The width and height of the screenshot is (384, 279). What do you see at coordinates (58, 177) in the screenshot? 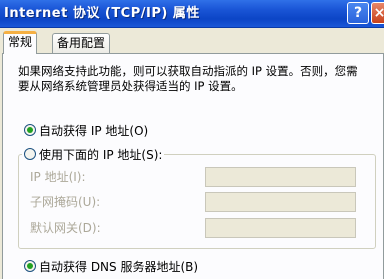
I see `ip-address-label: IP 地址(I):` at bounding box center [58, 177].